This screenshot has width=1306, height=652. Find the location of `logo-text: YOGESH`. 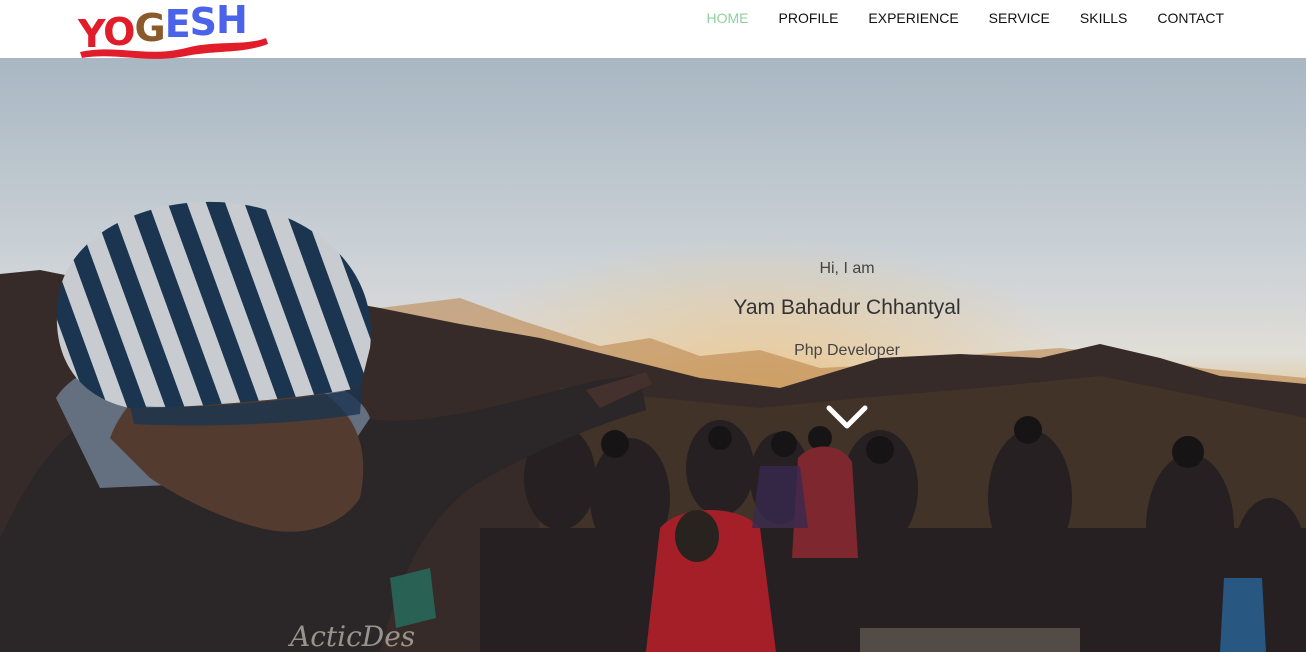

logo-text: YOGESH is located at coordinates (163, 28).